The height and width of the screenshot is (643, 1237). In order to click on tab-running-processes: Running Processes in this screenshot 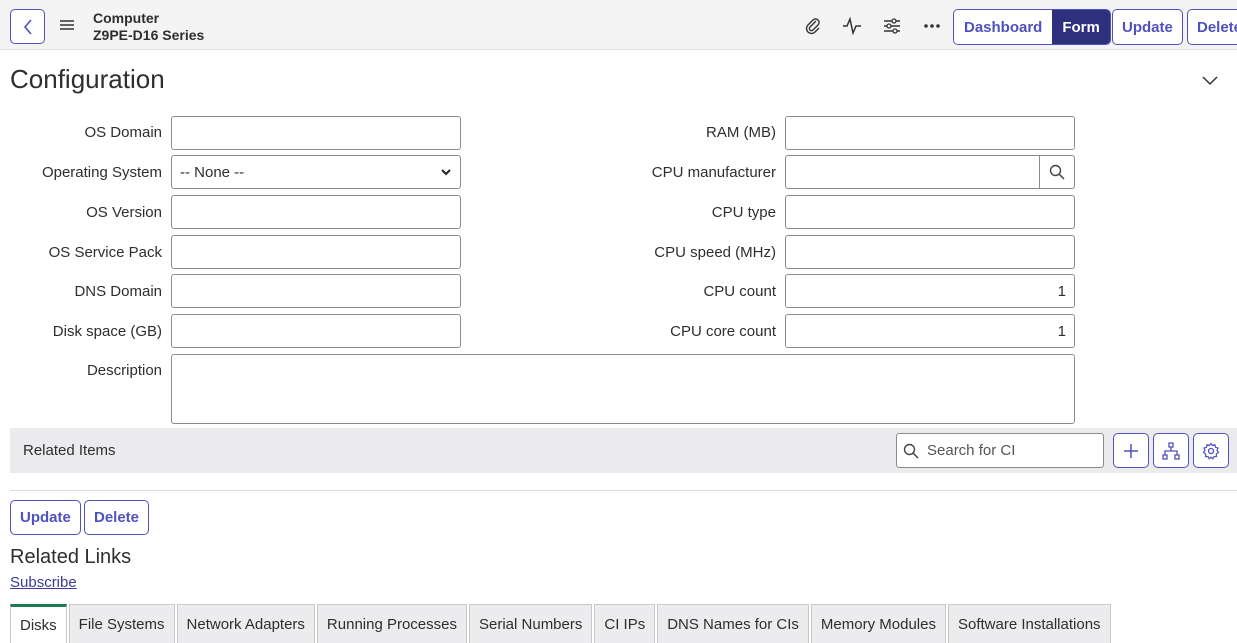, I will do `click(391, 623)`.